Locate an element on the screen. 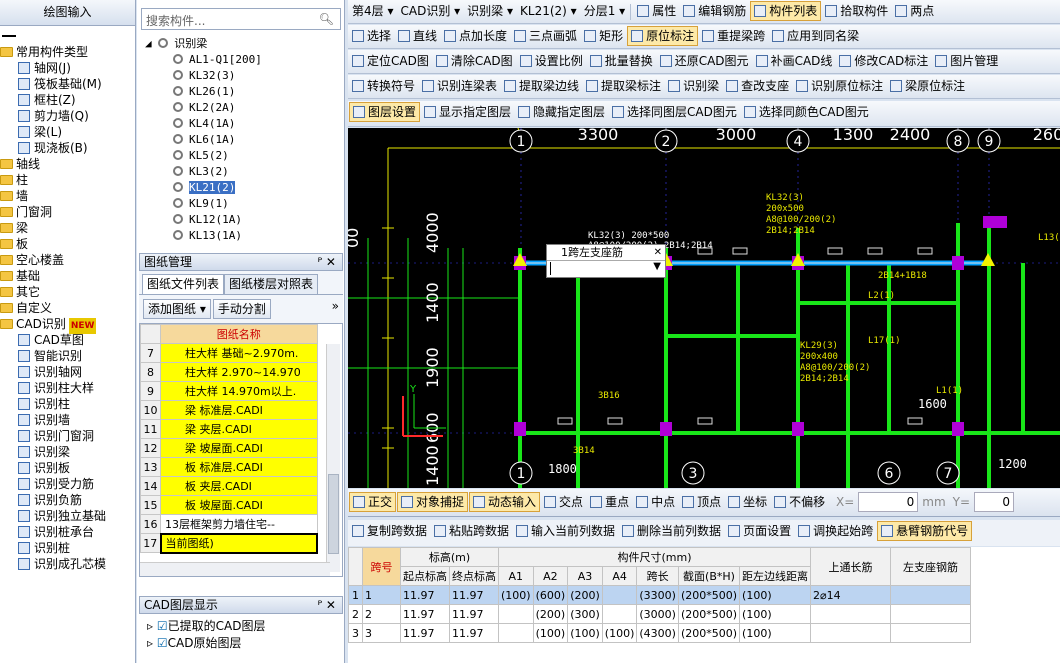  table-cell: 2 is located at coordinates (355, 614).